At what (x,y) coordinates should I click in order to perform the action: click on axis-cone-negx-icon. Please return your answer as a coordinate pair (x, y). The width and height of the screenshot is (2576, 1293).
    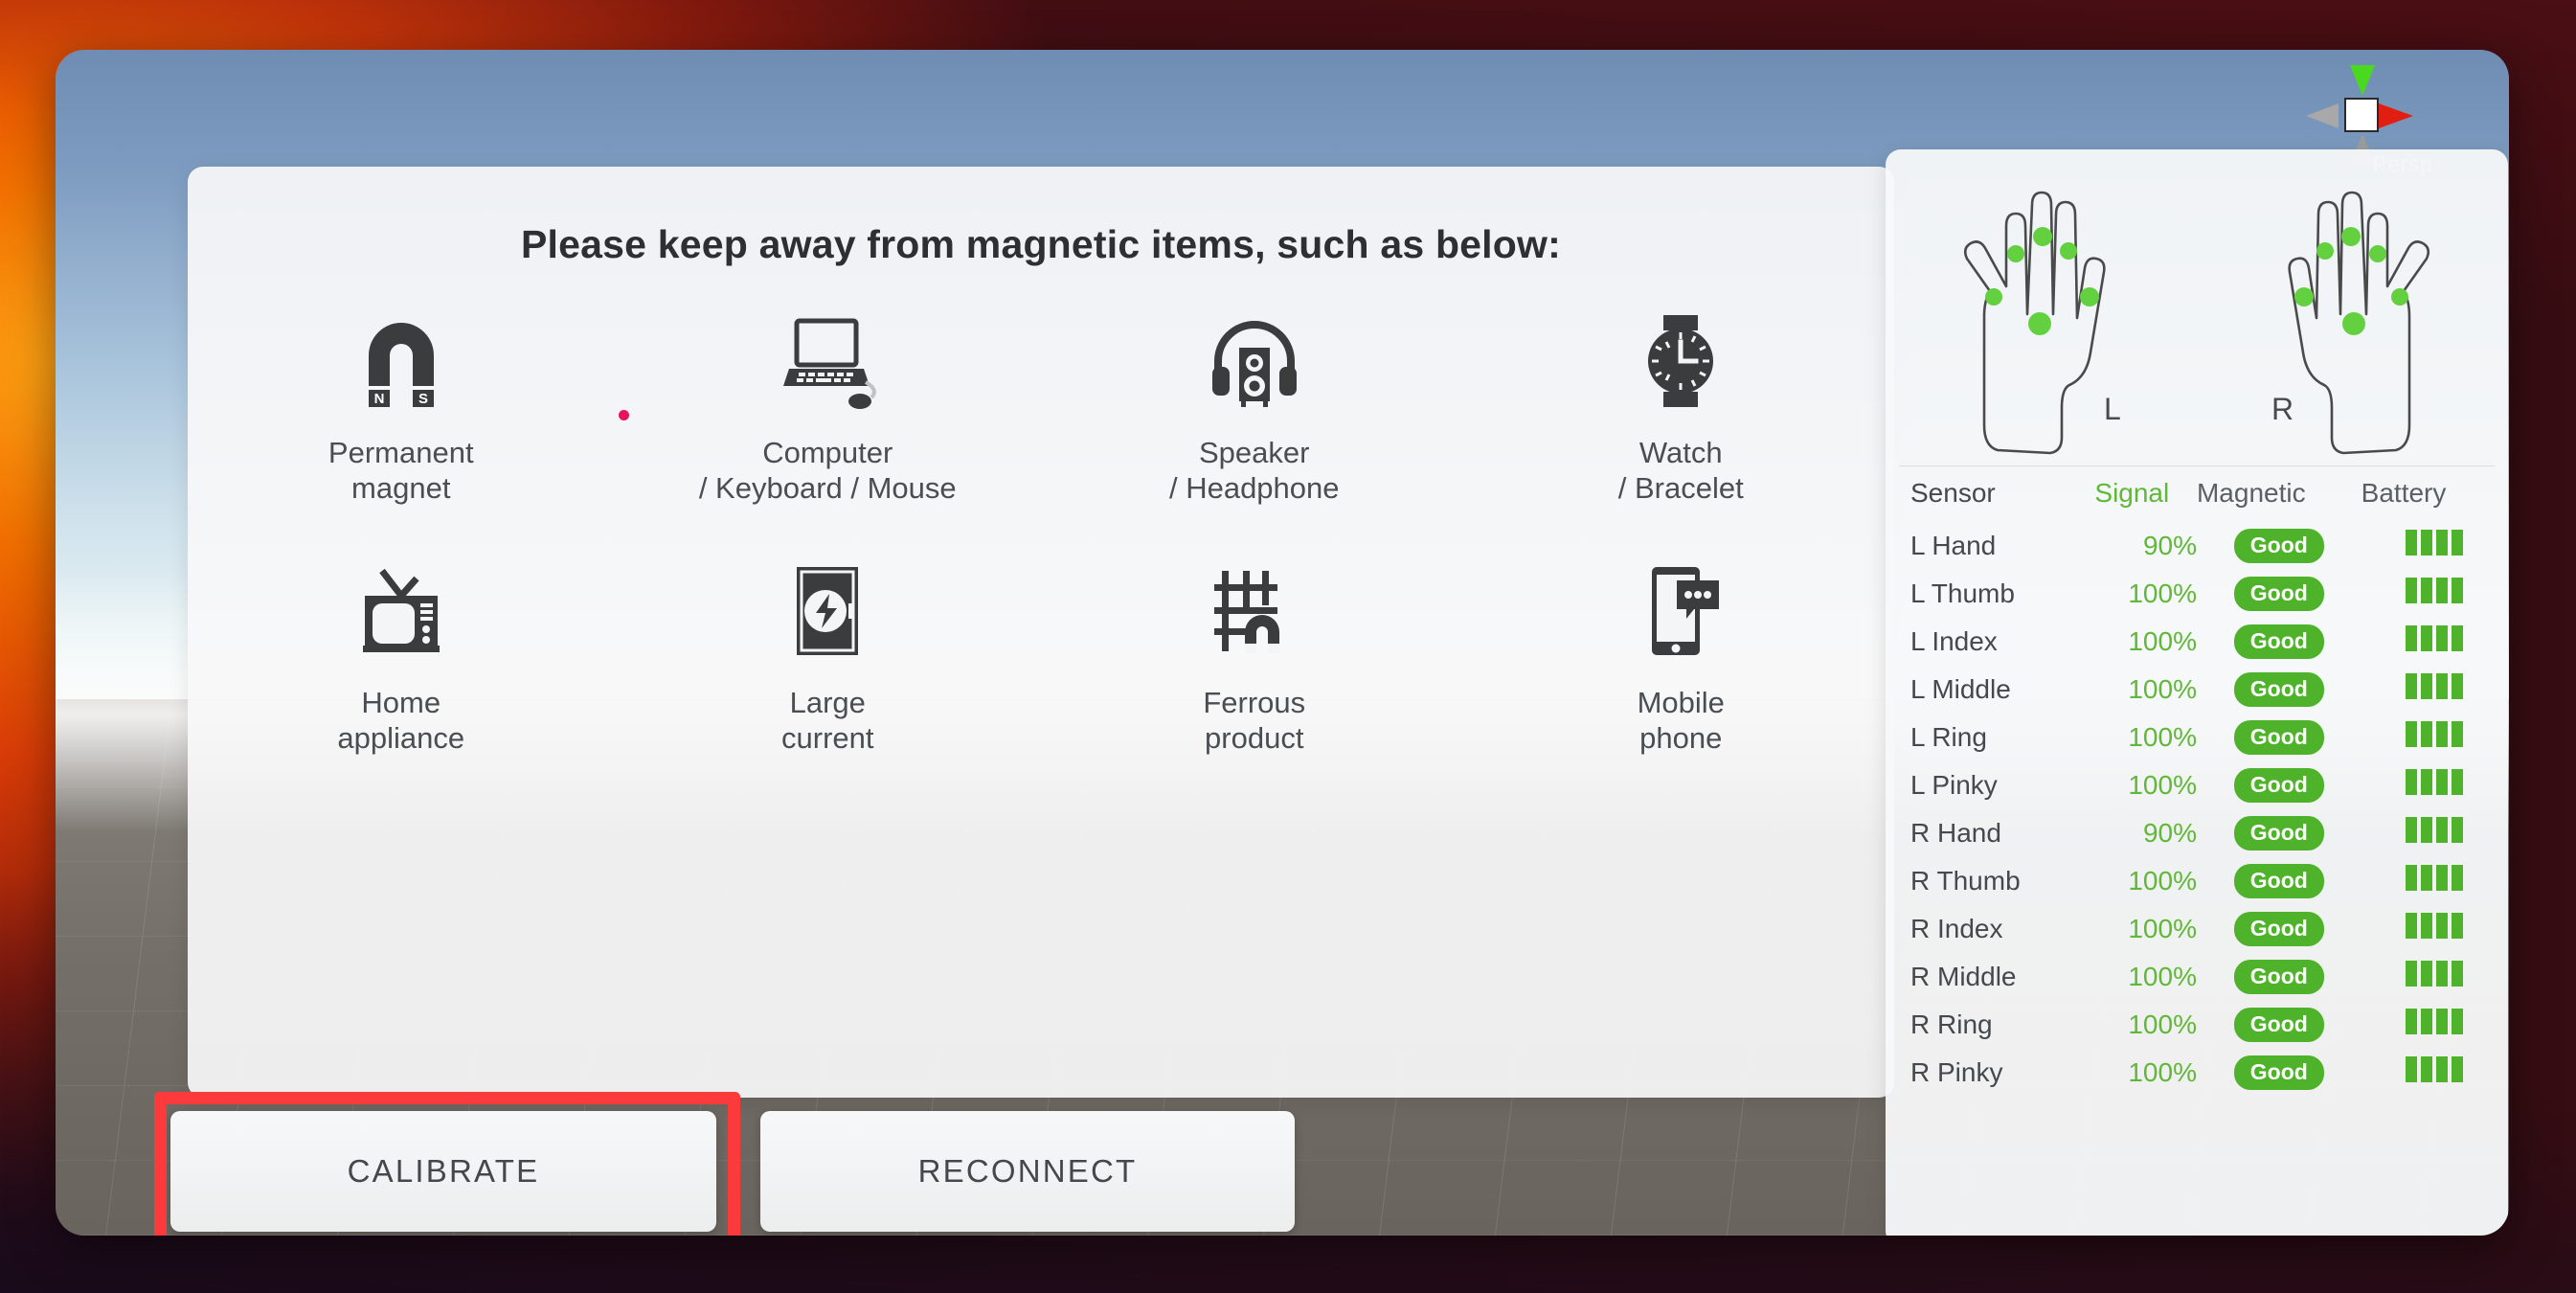
    Looking at the image, I should click on (2322, 116).